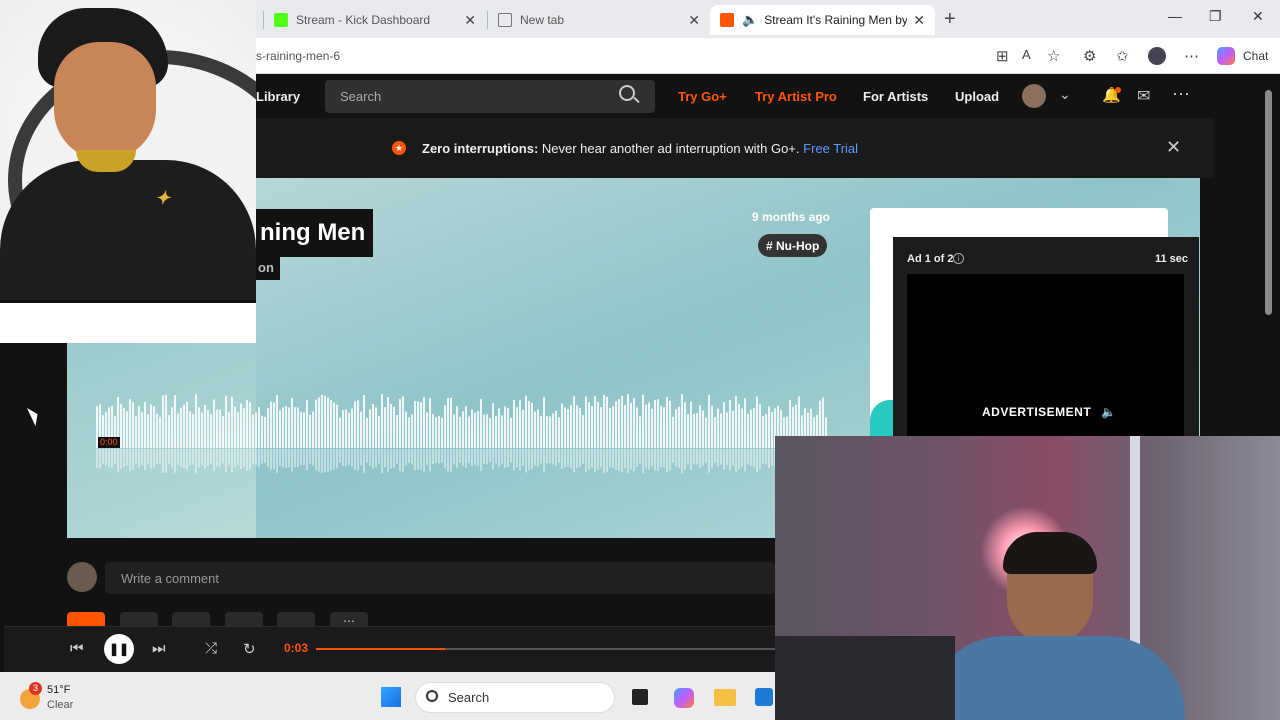  I want to click on repeat-icon: ↻, so click(249, 649).